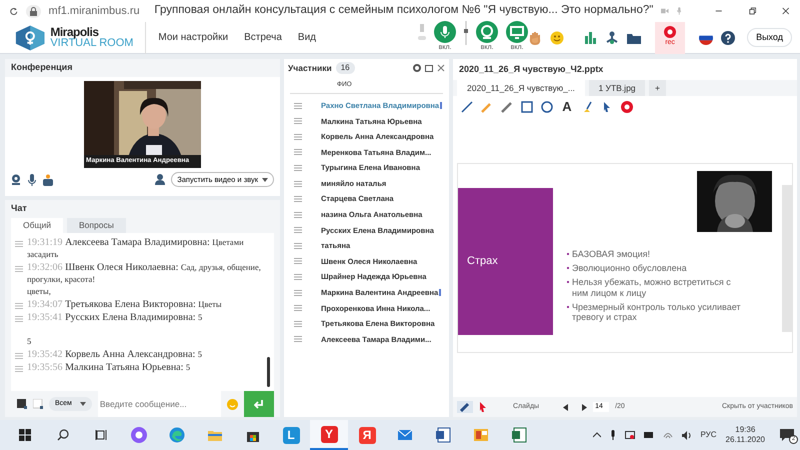 Image resolution: width=800 pixels, height=450 pixels. What do you see at coordinates (33, 11) in the screenshot?
I see `lock-icon` at bounding box center [33, 11].